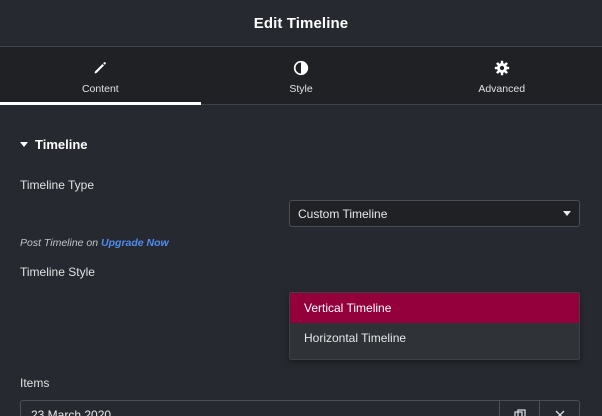 The width and height of the screenshot is (602, 416). Describe the element at coordinates (100, 68) in the screenshot. I see `pencil-icon` at that location.